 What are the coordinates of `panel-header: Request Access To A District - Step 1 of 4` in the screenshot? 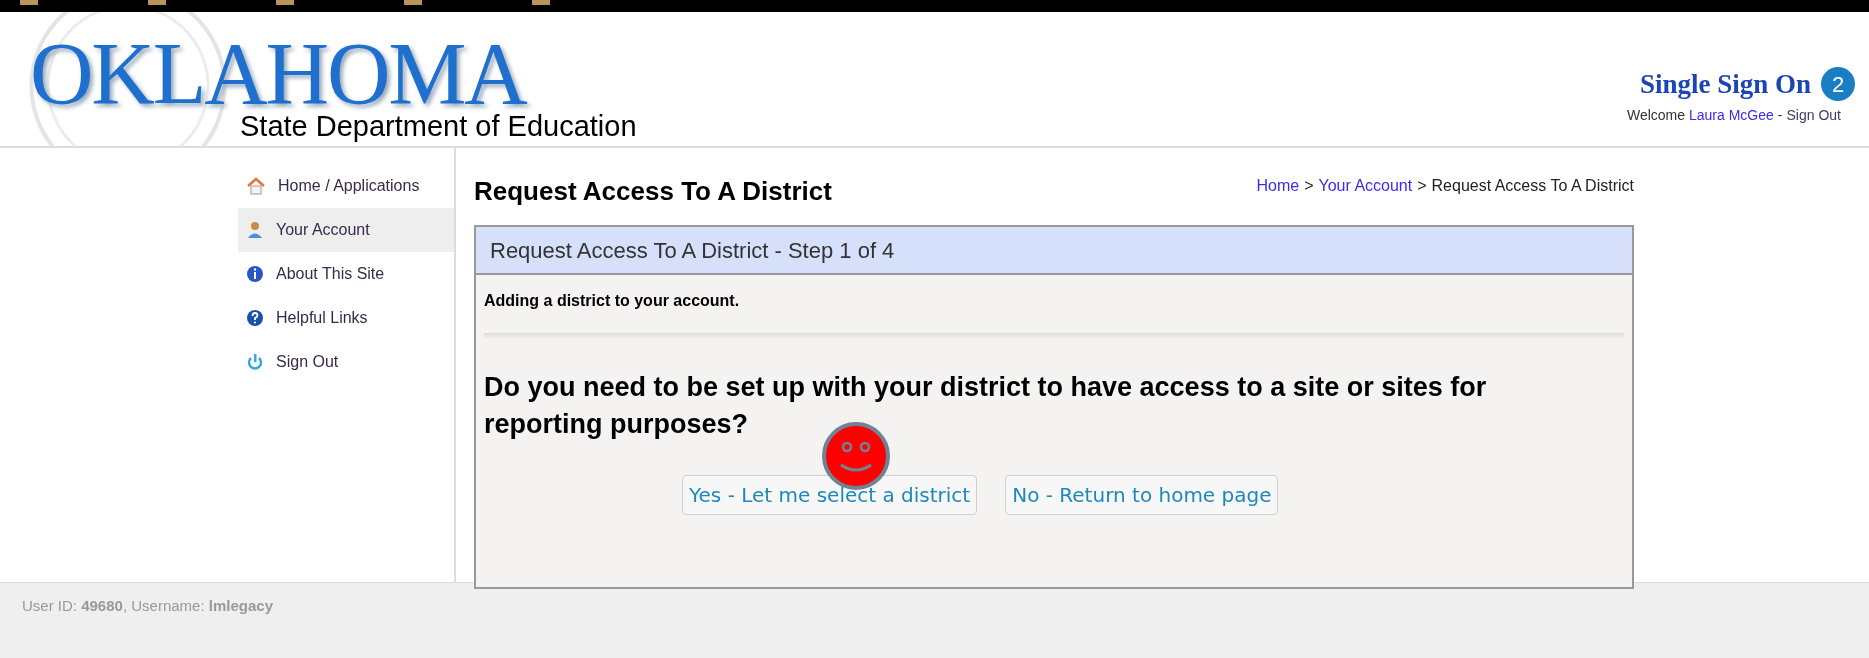 It's located at (1054, 251).